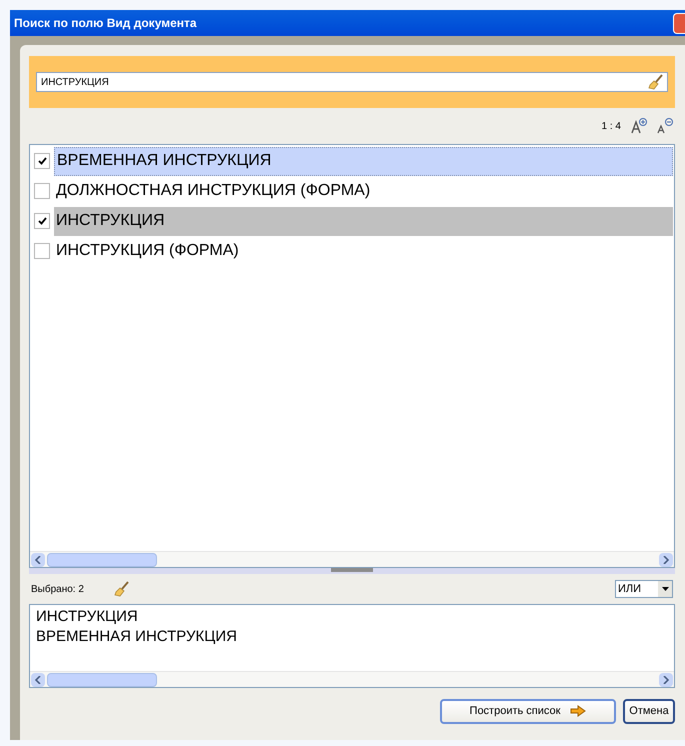 This screenshot has width=685, height=746. I want to click on font-enlarge-icon, so click(639, 126).